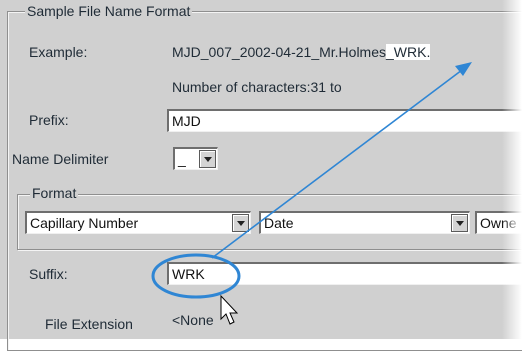 Image resolution: width=522 pixels, height=351 pixels. Describe the element at coordinates (48, 274) in the screenshot. I see `suffix-label: Suffix:` at that location.